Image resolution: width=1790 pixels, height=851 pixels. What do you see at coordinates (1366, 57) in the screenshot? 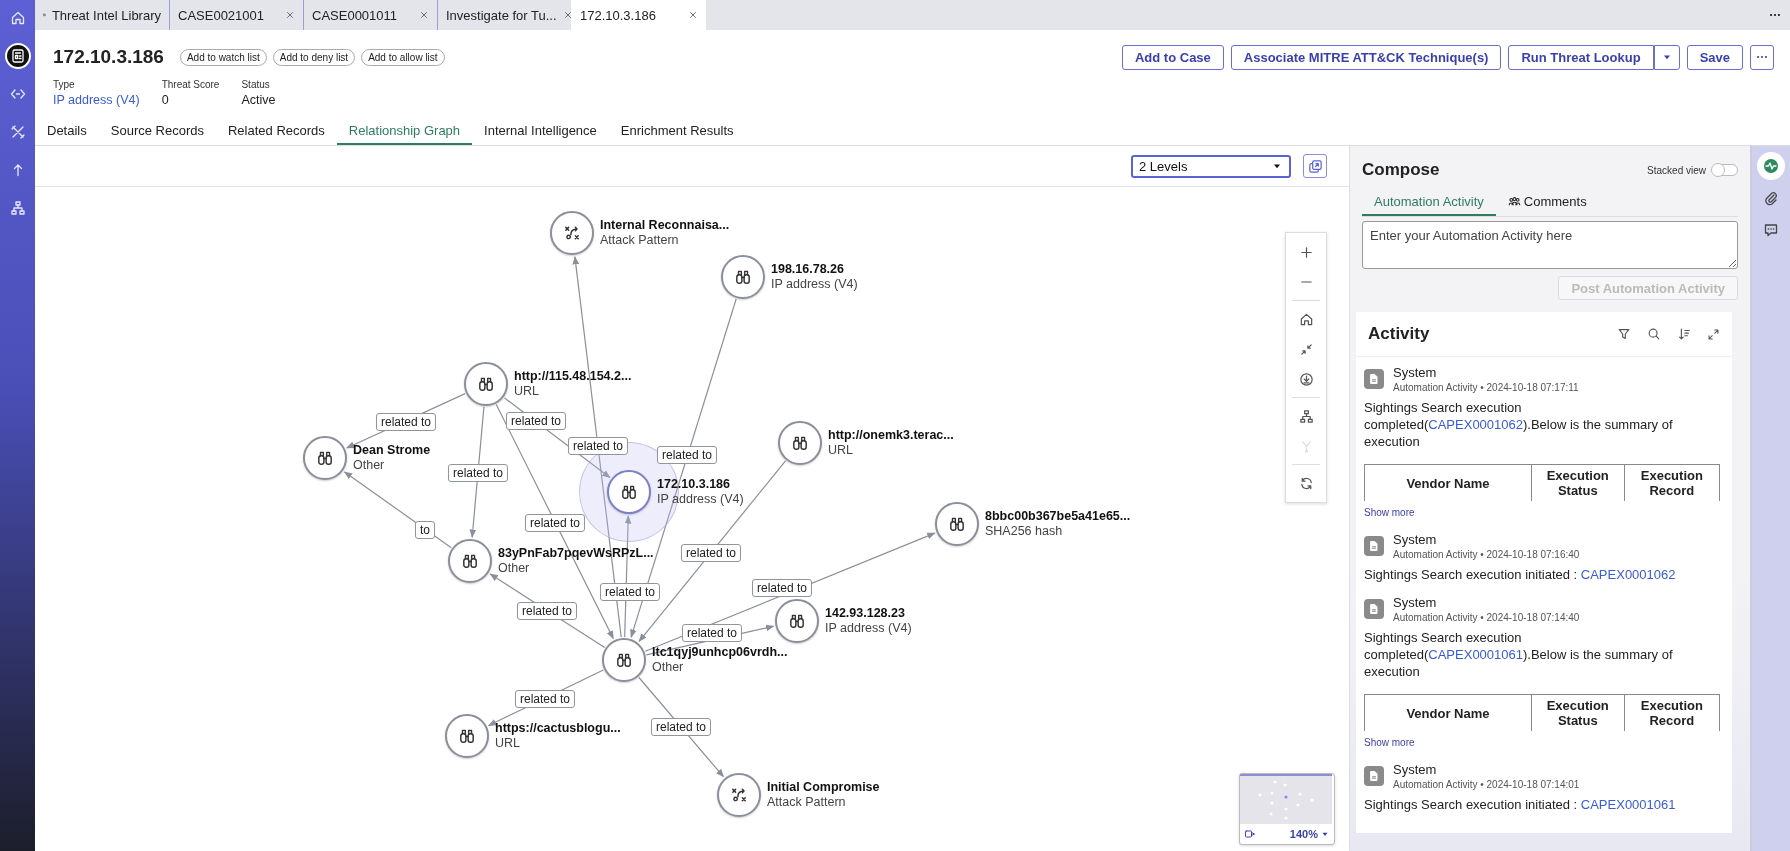
I see `action-button: Associate MITRE ATT&CK Technique(s)` at bounding box center [1366, 57].